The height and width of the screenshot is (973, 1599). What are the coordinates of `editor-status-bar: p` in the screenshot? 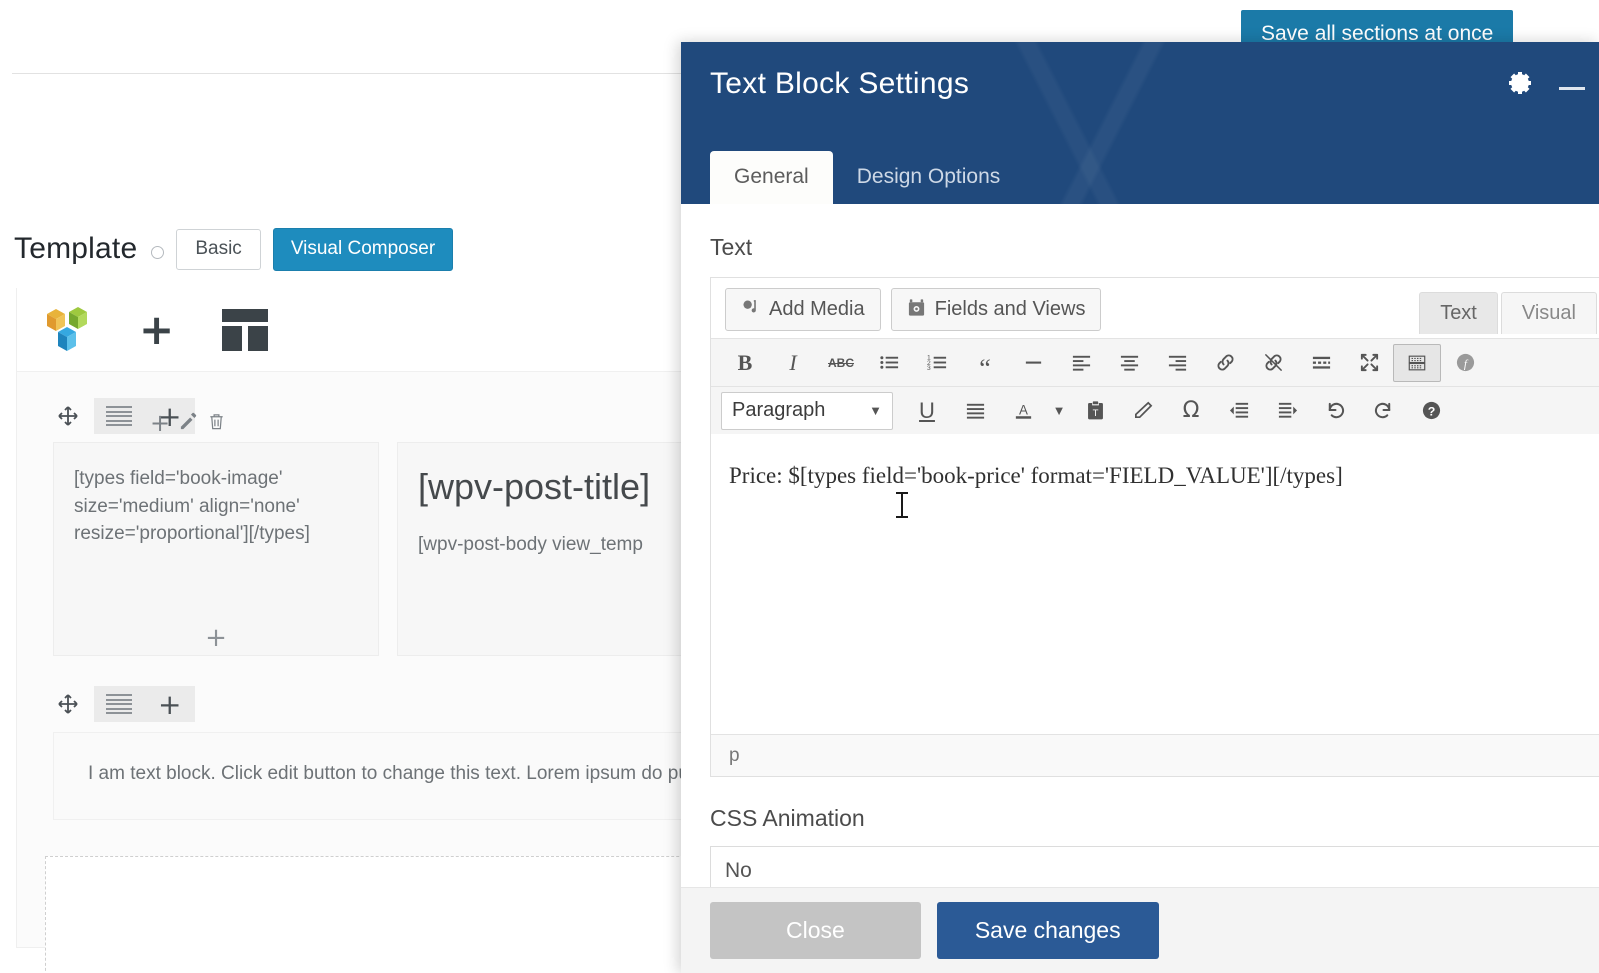 It's located at (1155, 755).